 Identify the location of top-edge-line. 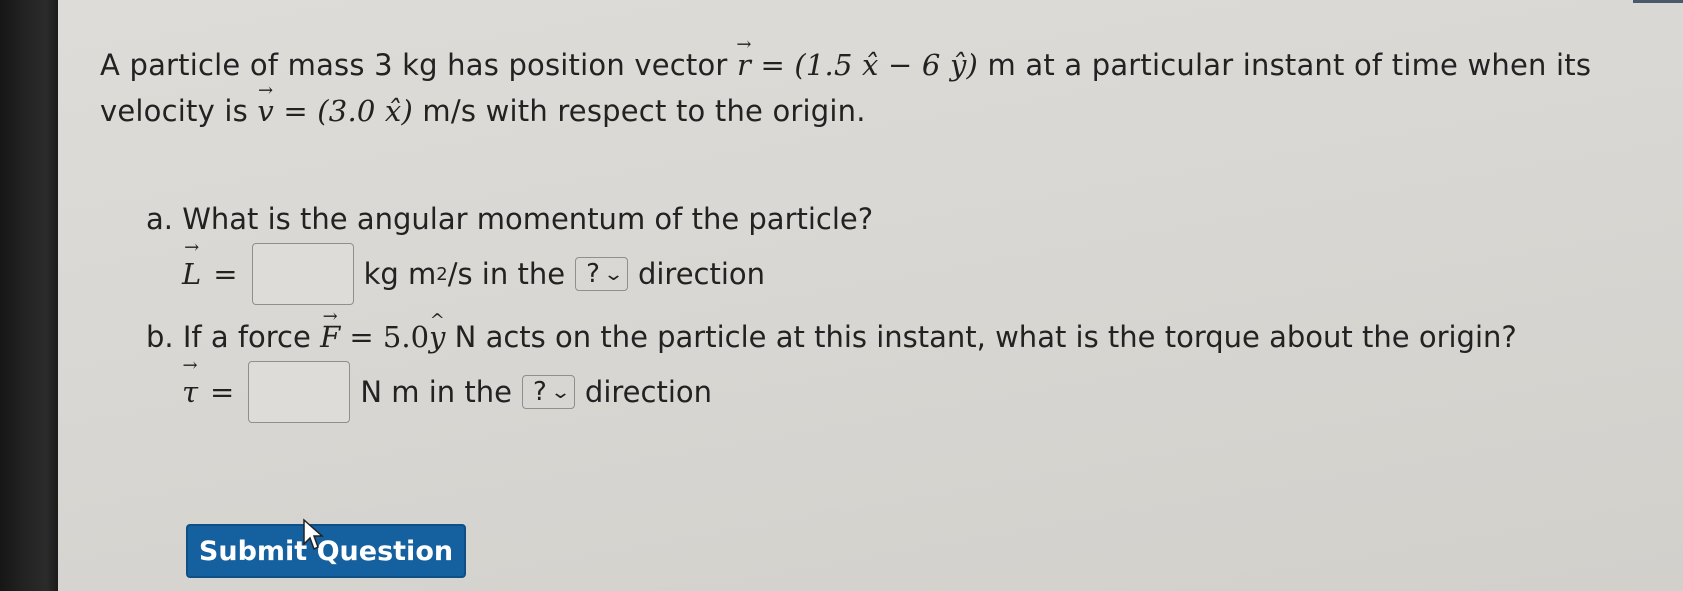
(1658, 1).